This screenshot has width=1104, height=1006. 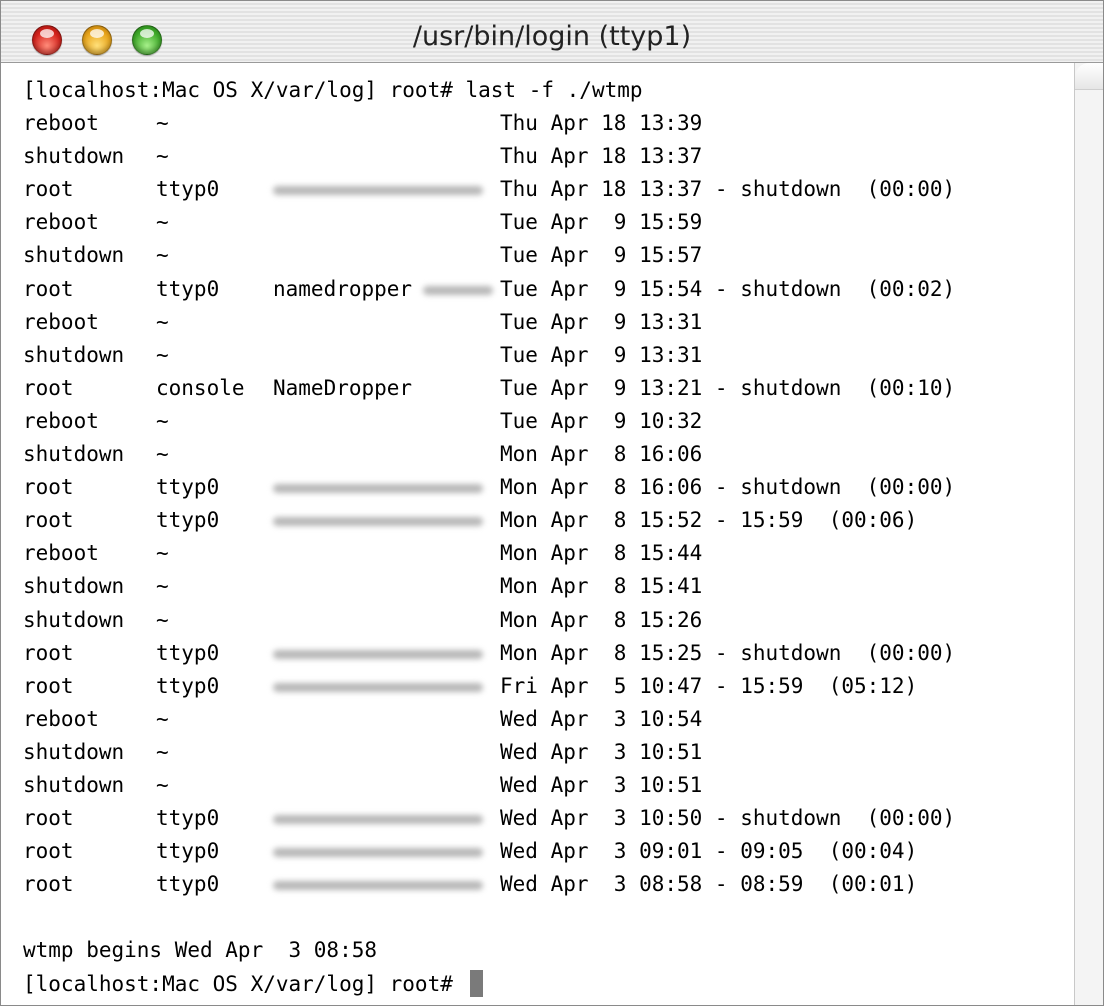 What do you see at coordinates (709, 520) in the screenshot?
I see `row-date: Mon Apr 8 15:52 - 15:59 (00:06)` at bounding box center [709, 520].